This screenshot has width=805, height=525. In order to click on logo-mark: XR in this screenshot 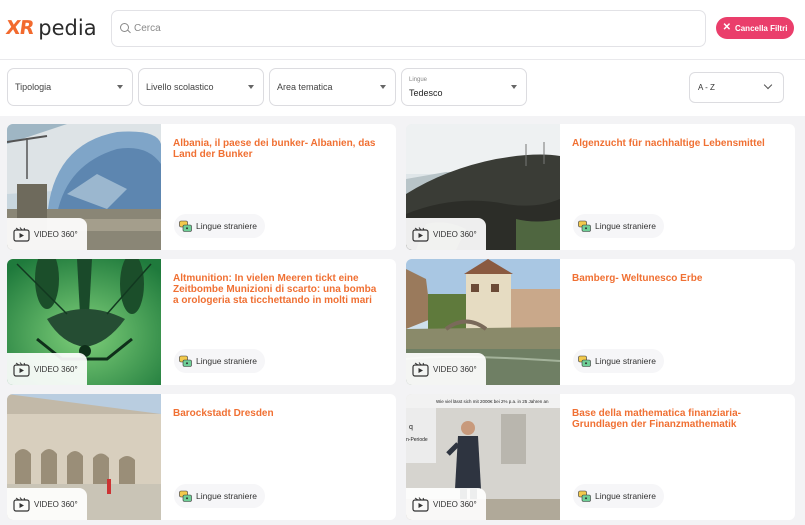, I will do `click(19, 28)`.